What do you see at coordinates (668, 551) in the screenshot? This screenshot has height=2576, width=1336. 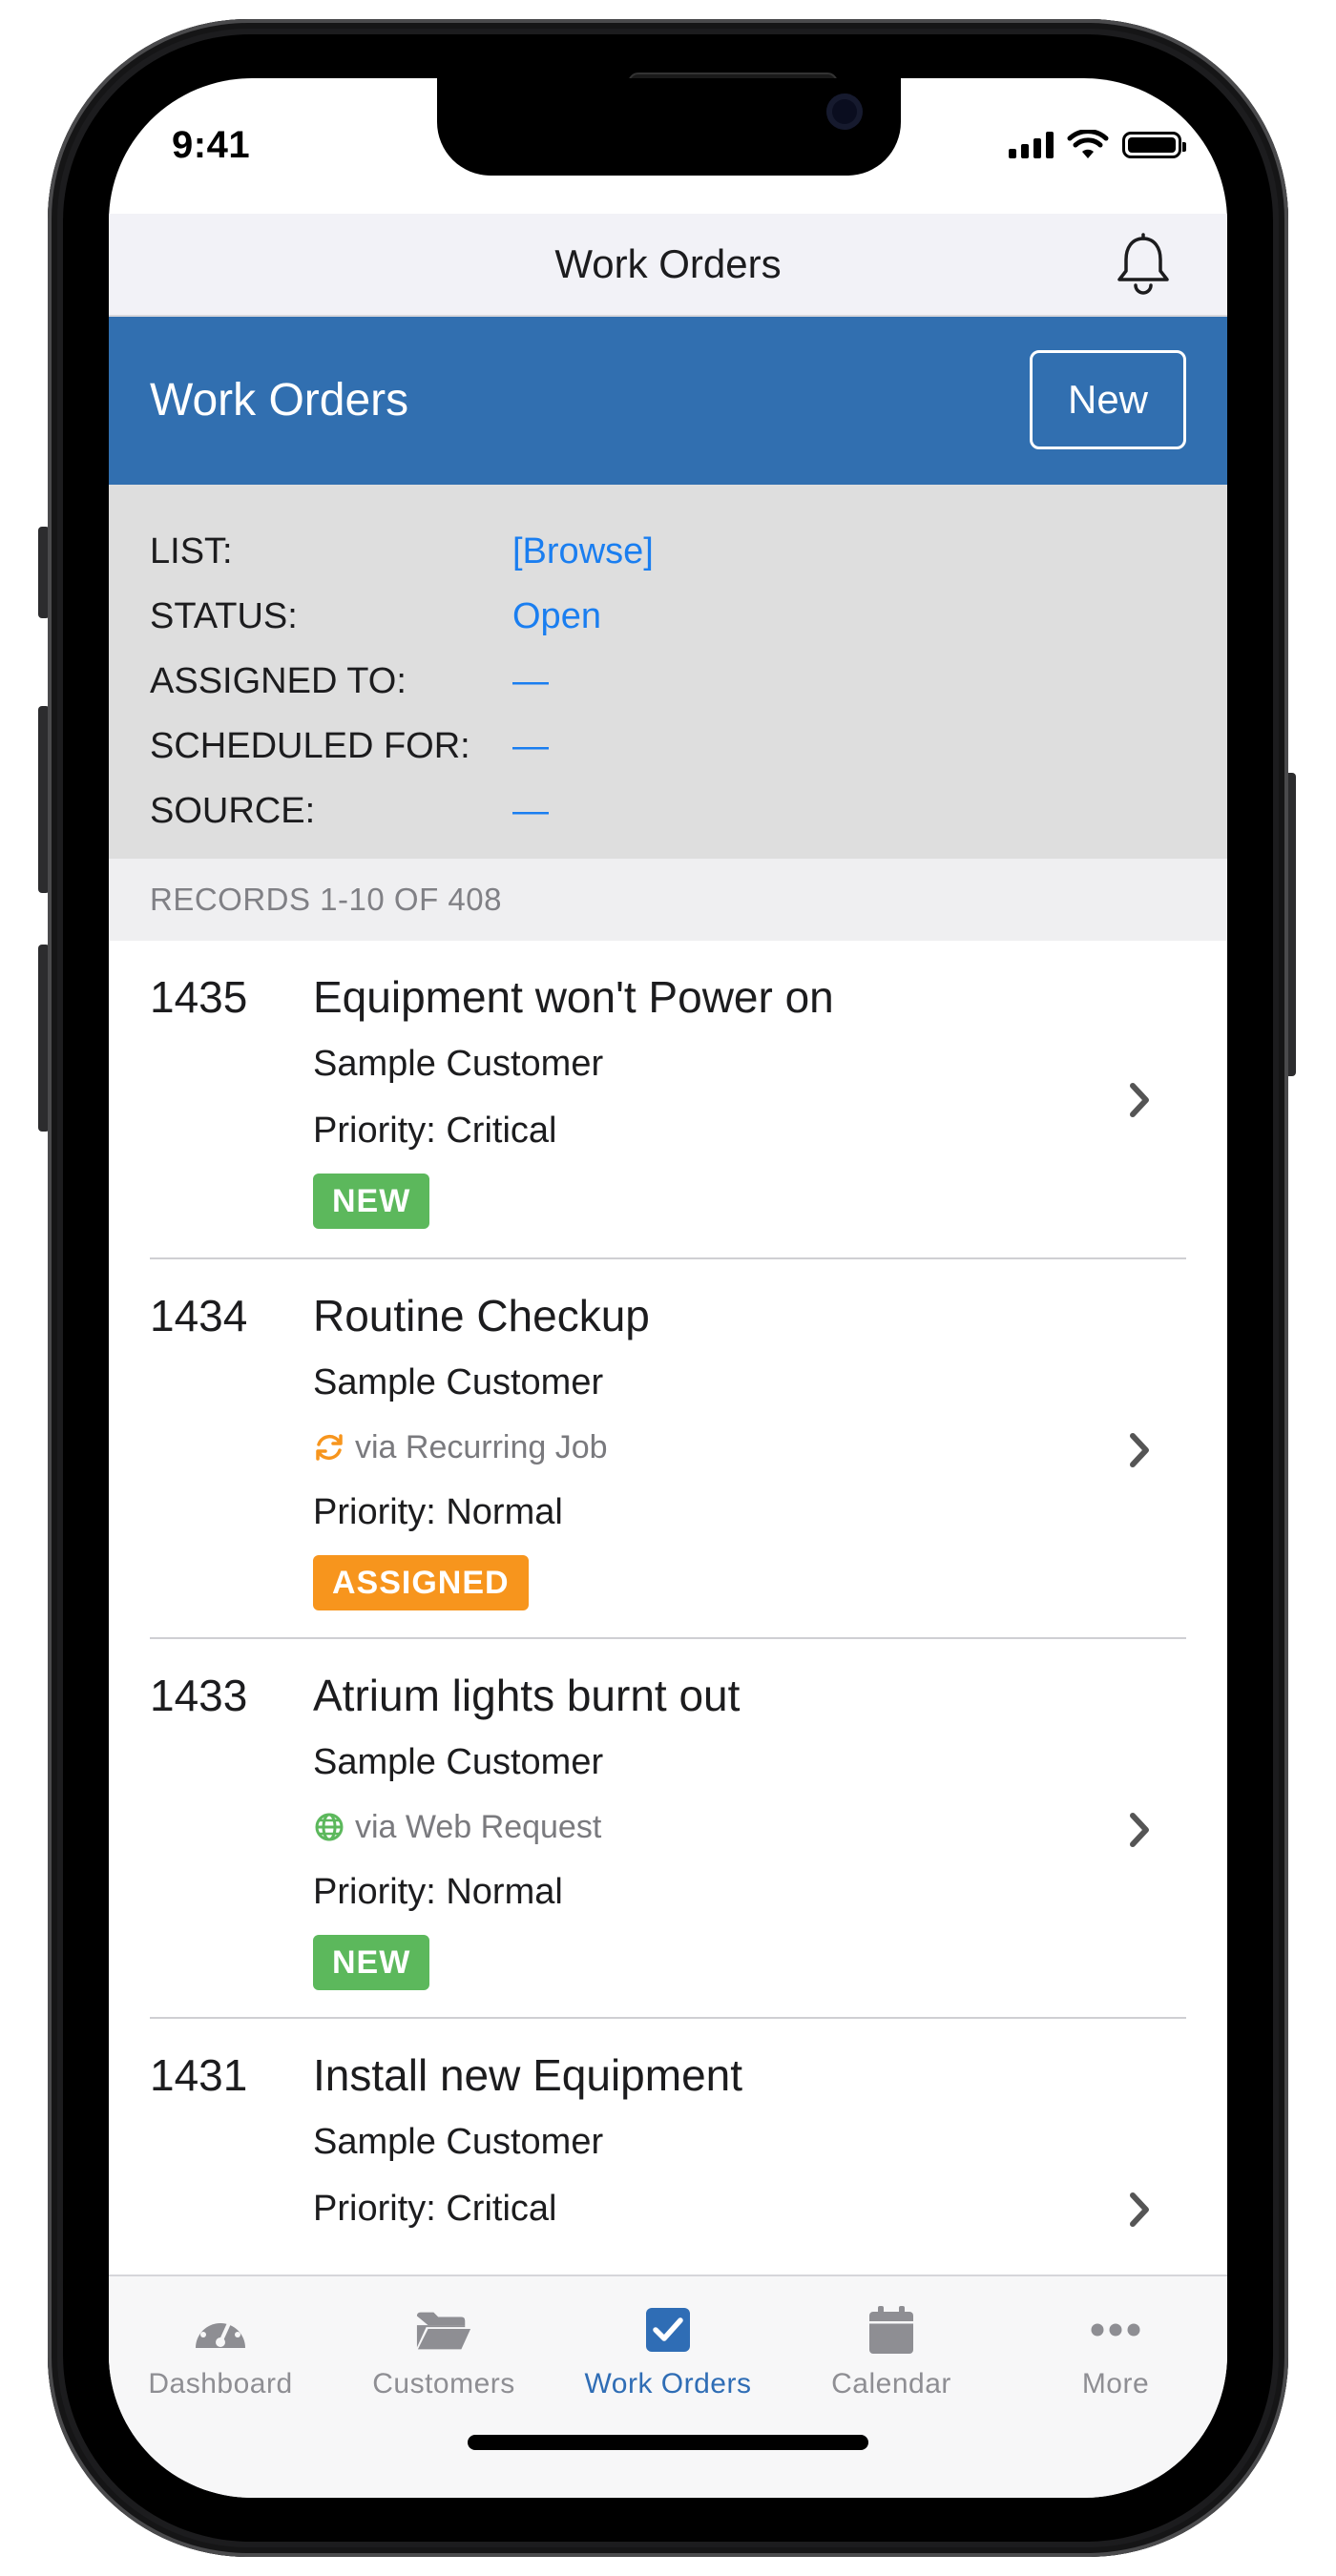 I see `filter-list: LIST: [Browse]` at bounding box center [668, 551].